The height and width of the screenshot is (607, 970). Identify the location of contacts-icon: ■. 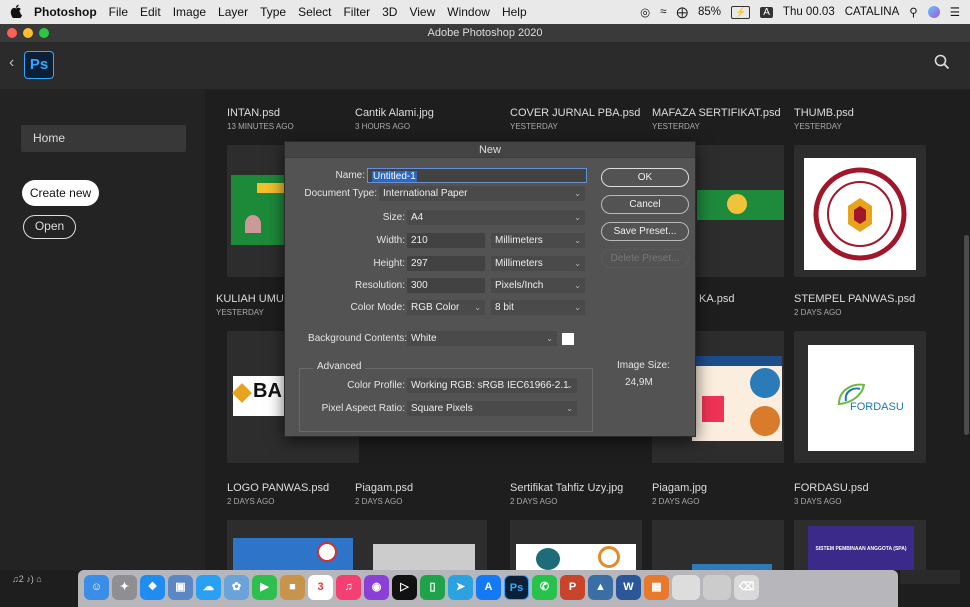
(292, 587).